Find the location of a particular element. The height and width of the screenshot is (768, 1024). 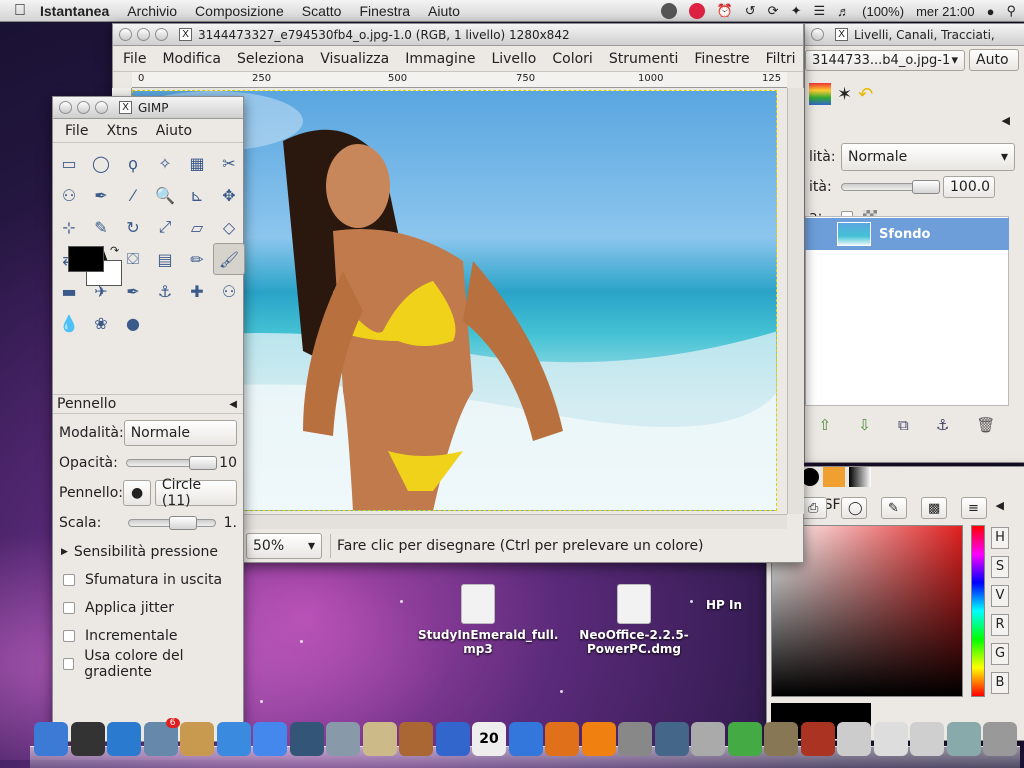

channel-b: B is located at coordinates (1000, 683).